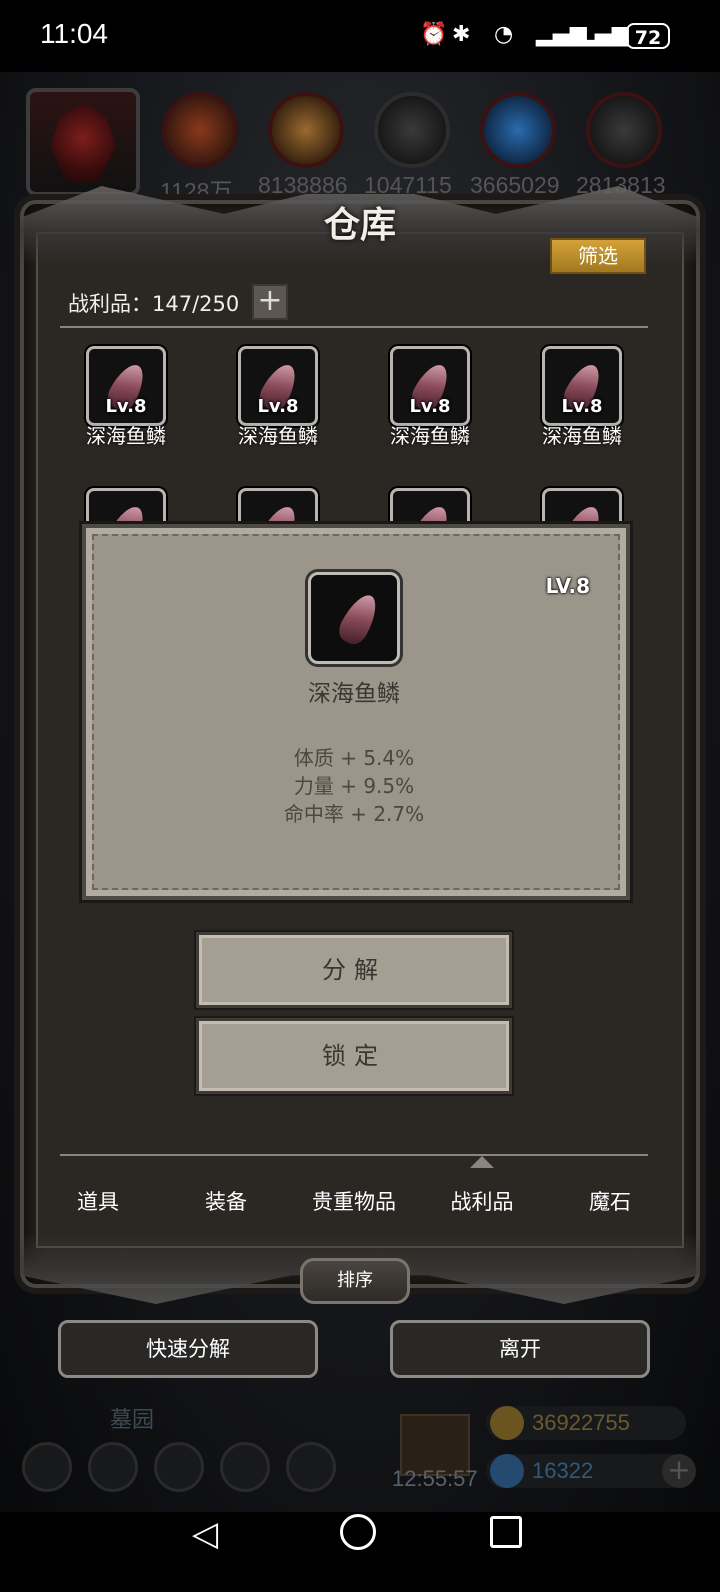 The height and width of the screenshot is (1592, 720). What do you see at coordinates (132, 1420) in the screenshot?
I see `location-label: 墓园` at bounding box center [132, 1420].